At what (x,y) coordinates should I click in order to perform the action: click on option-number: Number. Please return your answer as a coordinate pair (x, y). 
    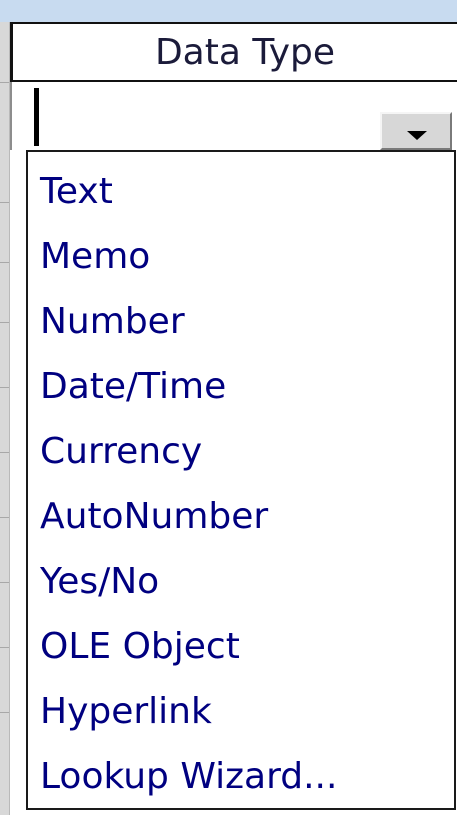
    Looking at the image, I should click on (245, 322).